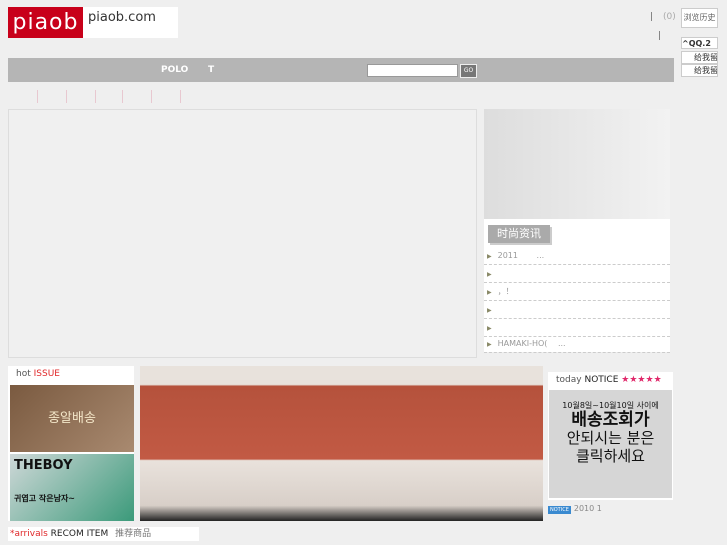 This screenshot has height=545, width=727. What do you see at coordinates (575, 509) in the screenshot?
I see `notice-item: NOTICE 2010 1` at bounding box center [575, 509].